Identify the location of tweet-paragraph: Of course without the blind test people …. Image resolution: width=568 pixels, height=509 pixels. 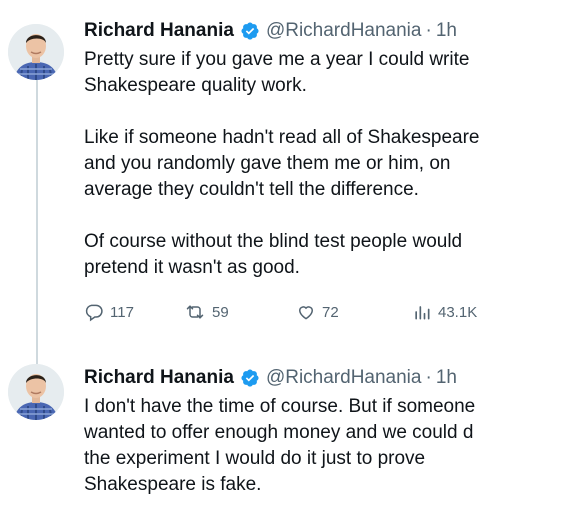
(273, 254).